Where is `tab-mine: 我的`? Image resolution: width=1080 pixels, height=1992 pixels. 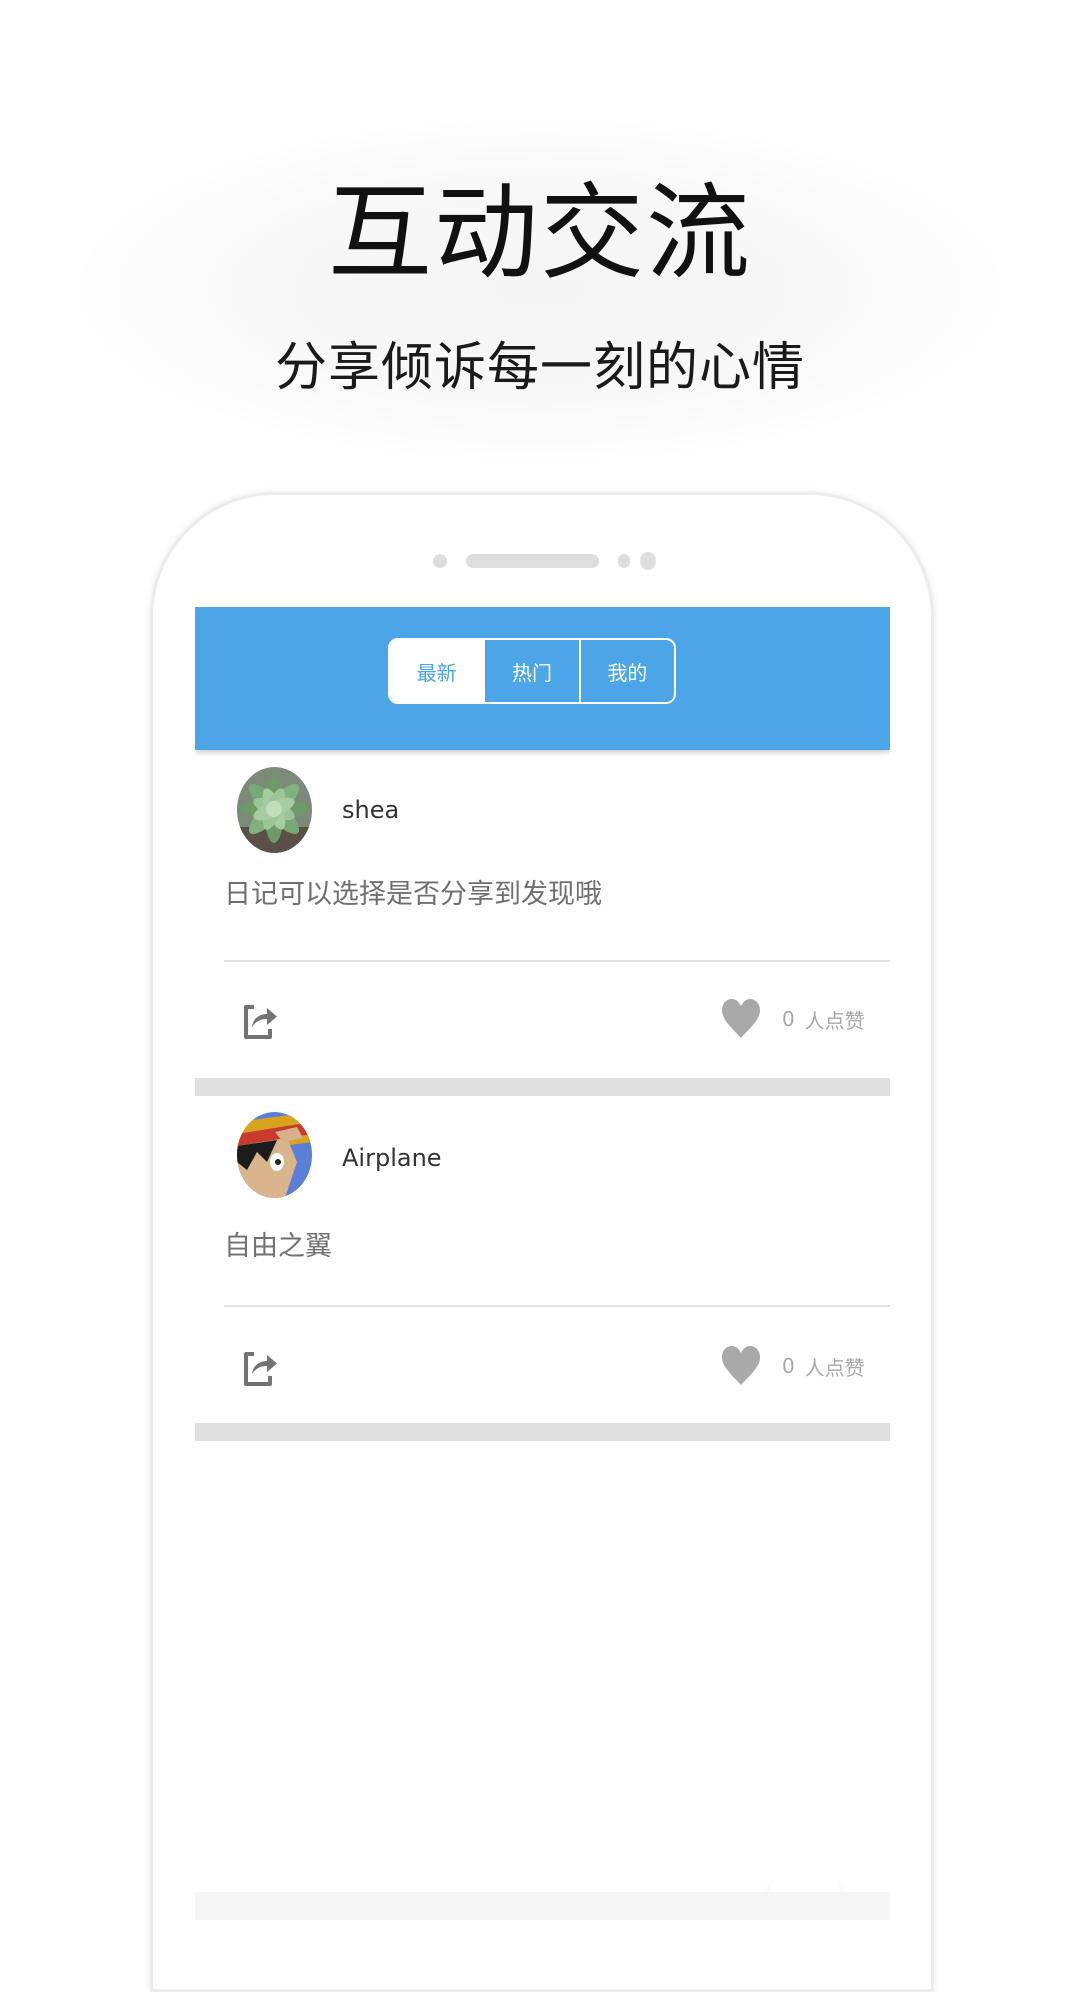 tab-mine: 我的 is located at coordinates (626, 671).